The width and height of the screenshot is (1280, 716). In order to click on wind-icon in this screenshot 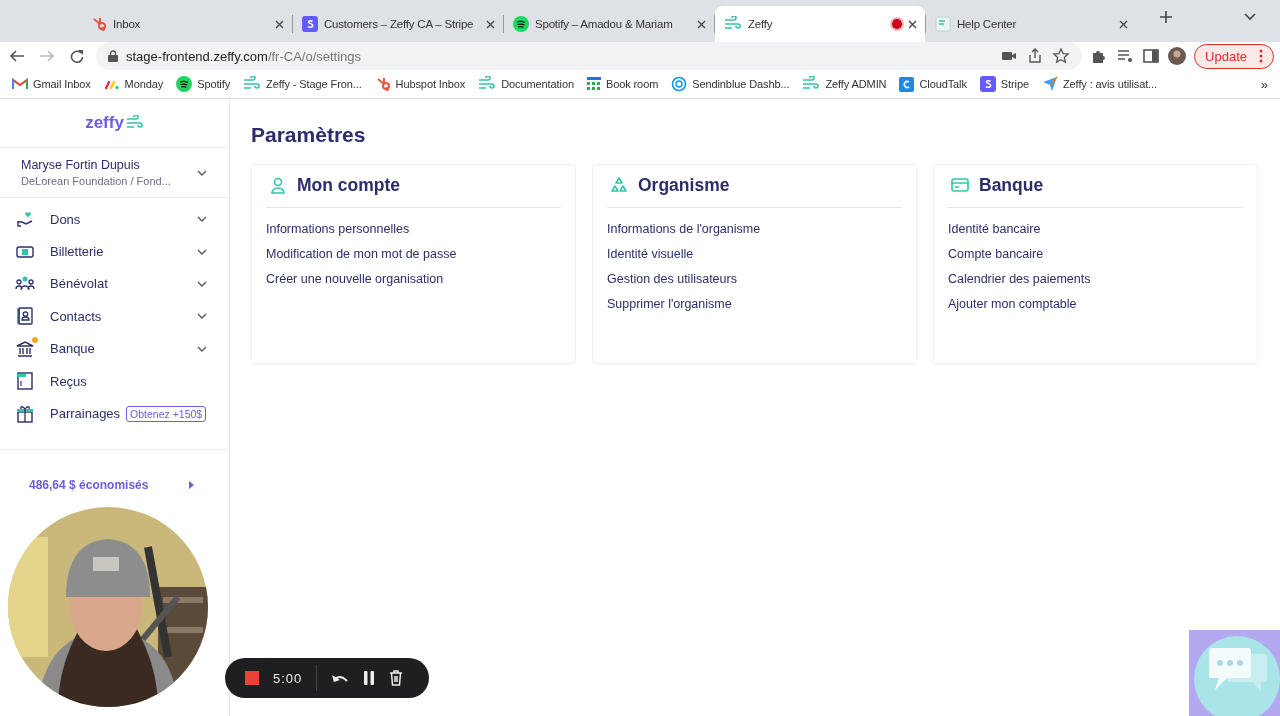, I will do `click(134, 123)`.